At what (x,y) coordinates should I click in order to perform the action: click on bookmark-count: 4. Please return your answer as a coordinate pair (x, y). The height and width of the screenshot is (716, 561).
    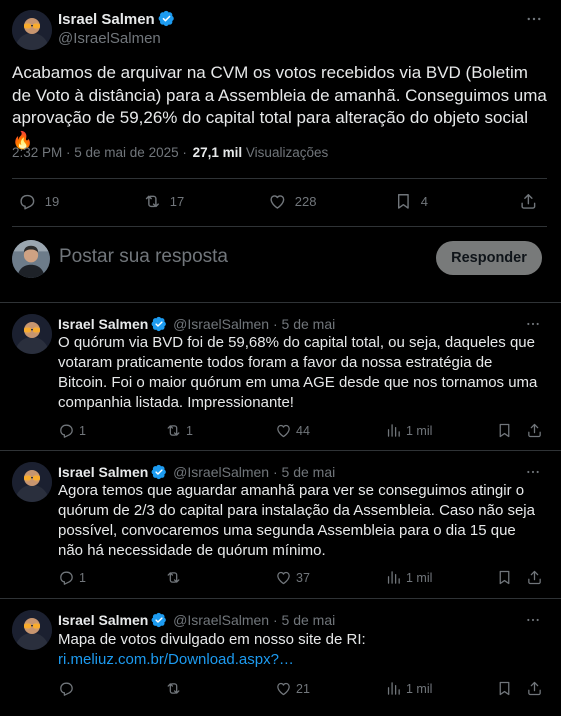
    Looking at the image, I should click on (424, 201).